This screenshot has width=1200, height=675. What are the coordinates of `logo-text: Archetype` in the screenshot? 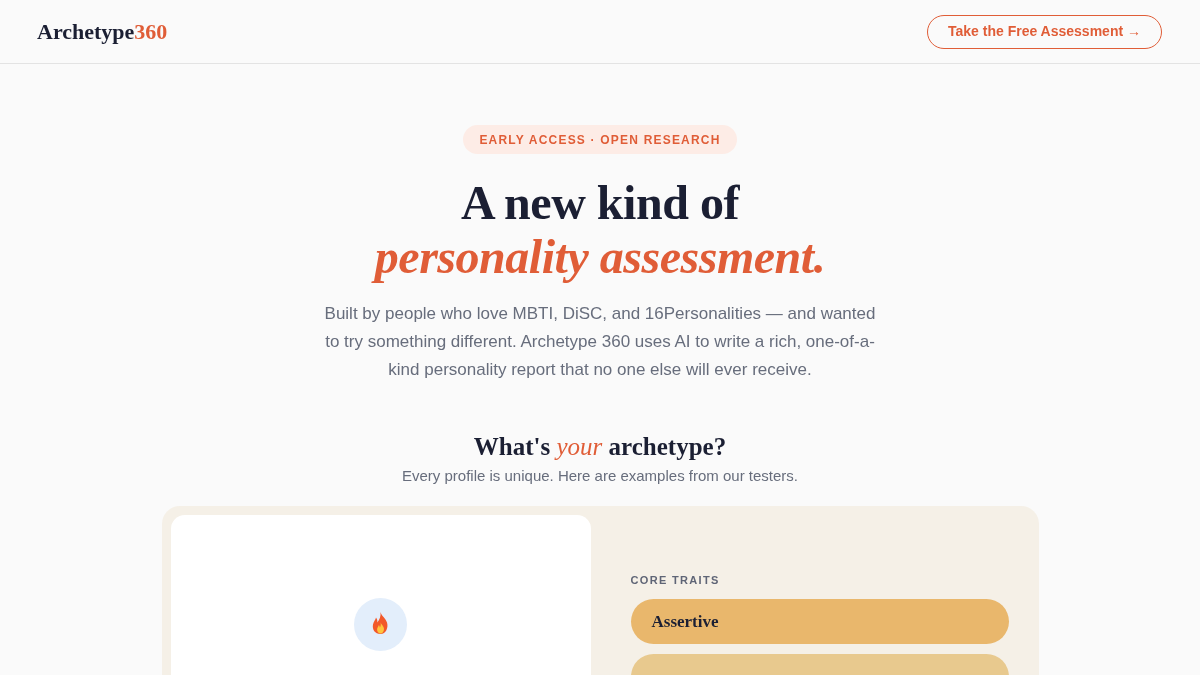 It's located at (86, 31).